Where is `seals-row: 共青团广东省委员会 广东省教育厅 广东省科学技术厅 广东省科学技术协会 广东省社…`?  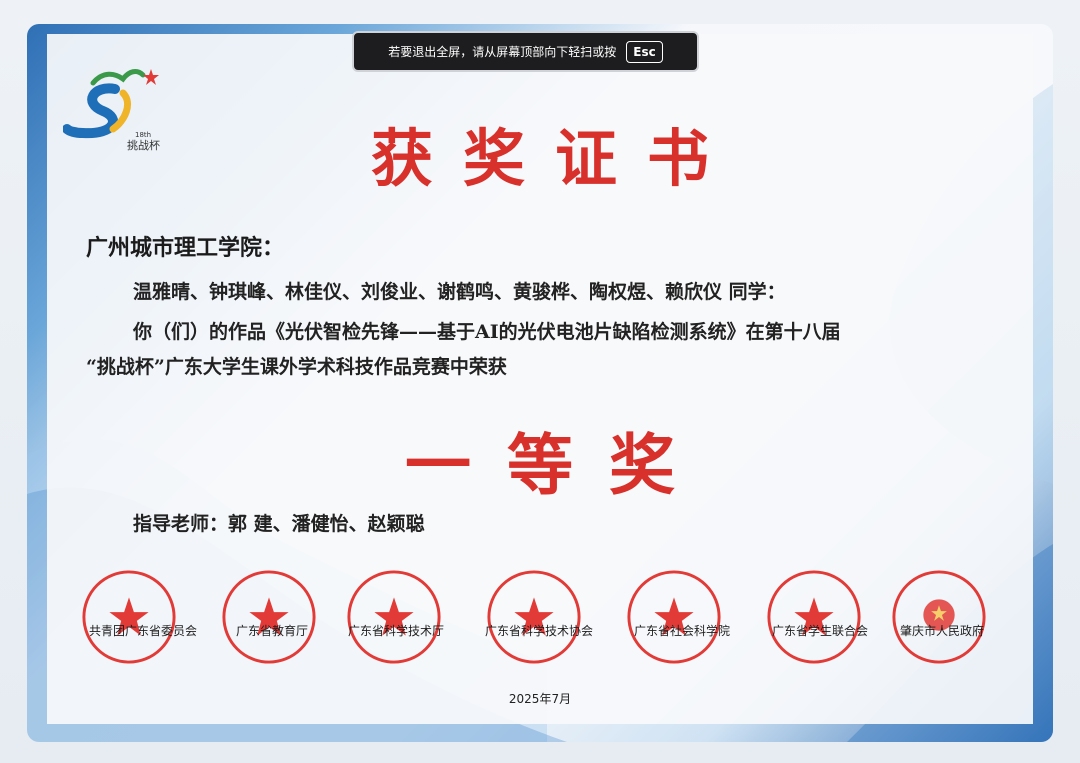
seals-row: 共青团广东省委员会 广东省教育厅 广东省科学技术厅 广东省科学技术协会 广东省社… is located at coordinates (540, 628).